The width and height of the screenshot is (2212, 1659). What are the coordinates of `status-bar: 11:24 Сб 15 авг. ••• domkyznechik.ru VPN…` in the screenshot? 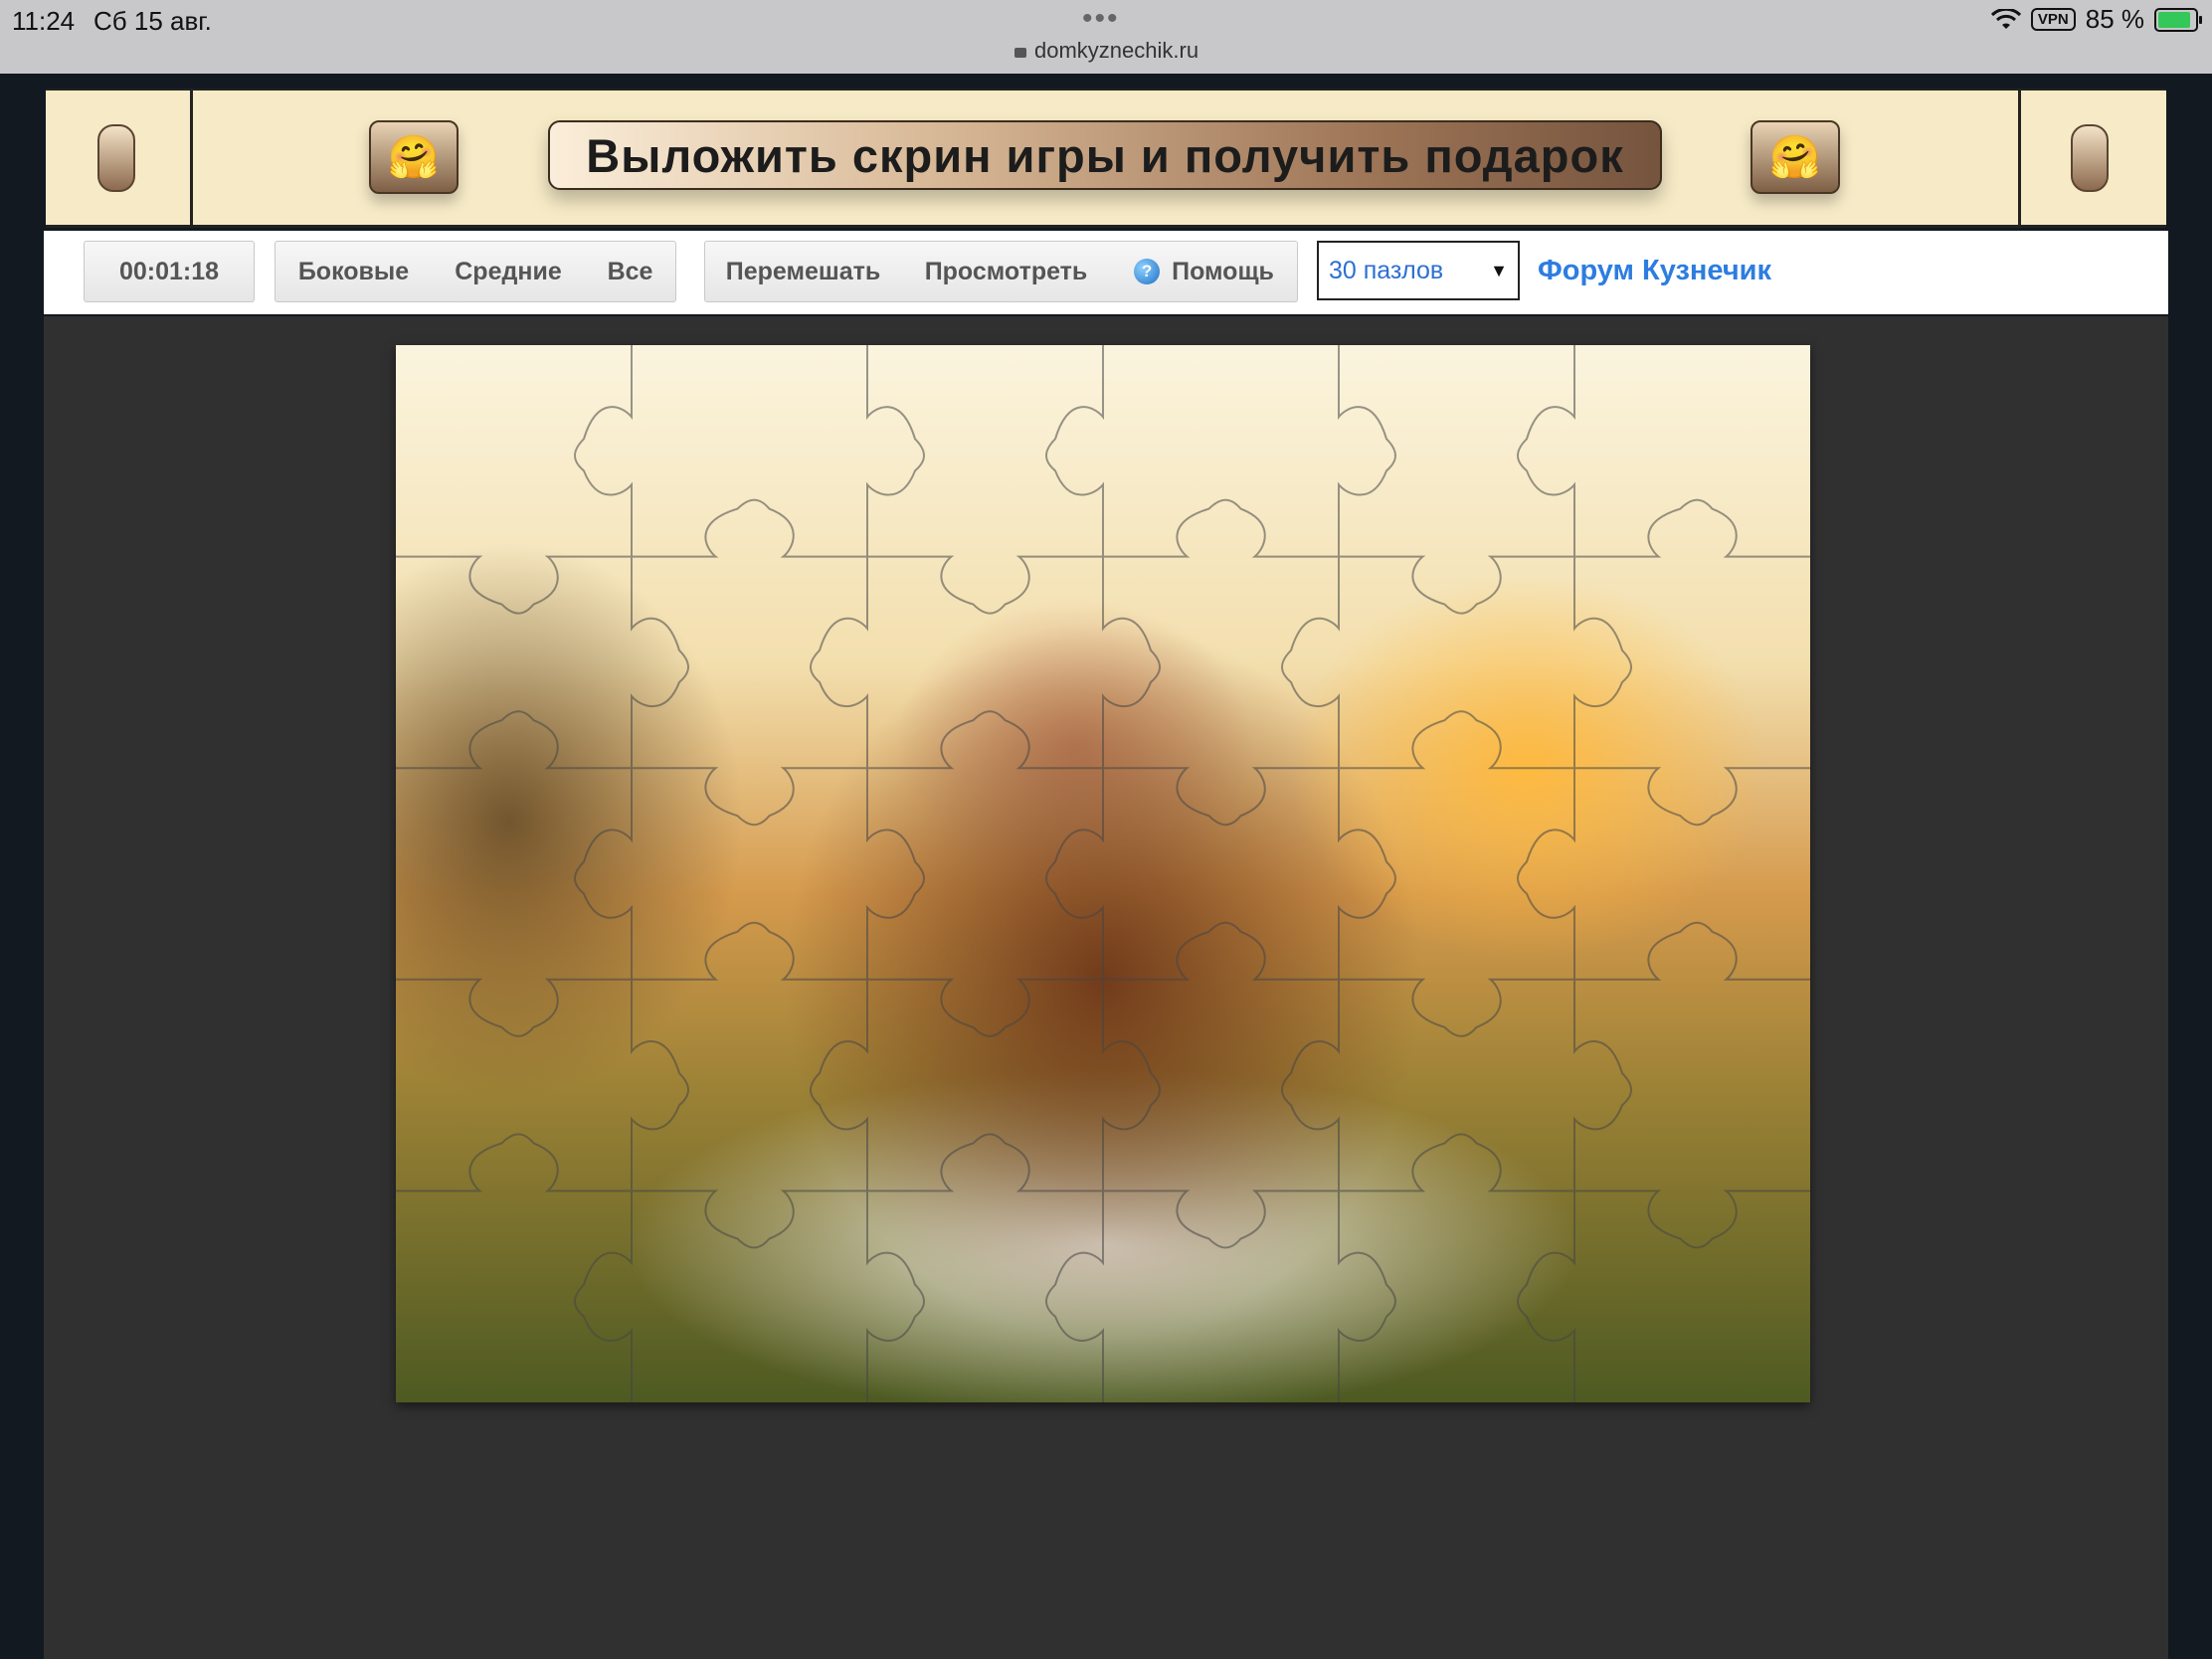 It's located at (1106, 37).